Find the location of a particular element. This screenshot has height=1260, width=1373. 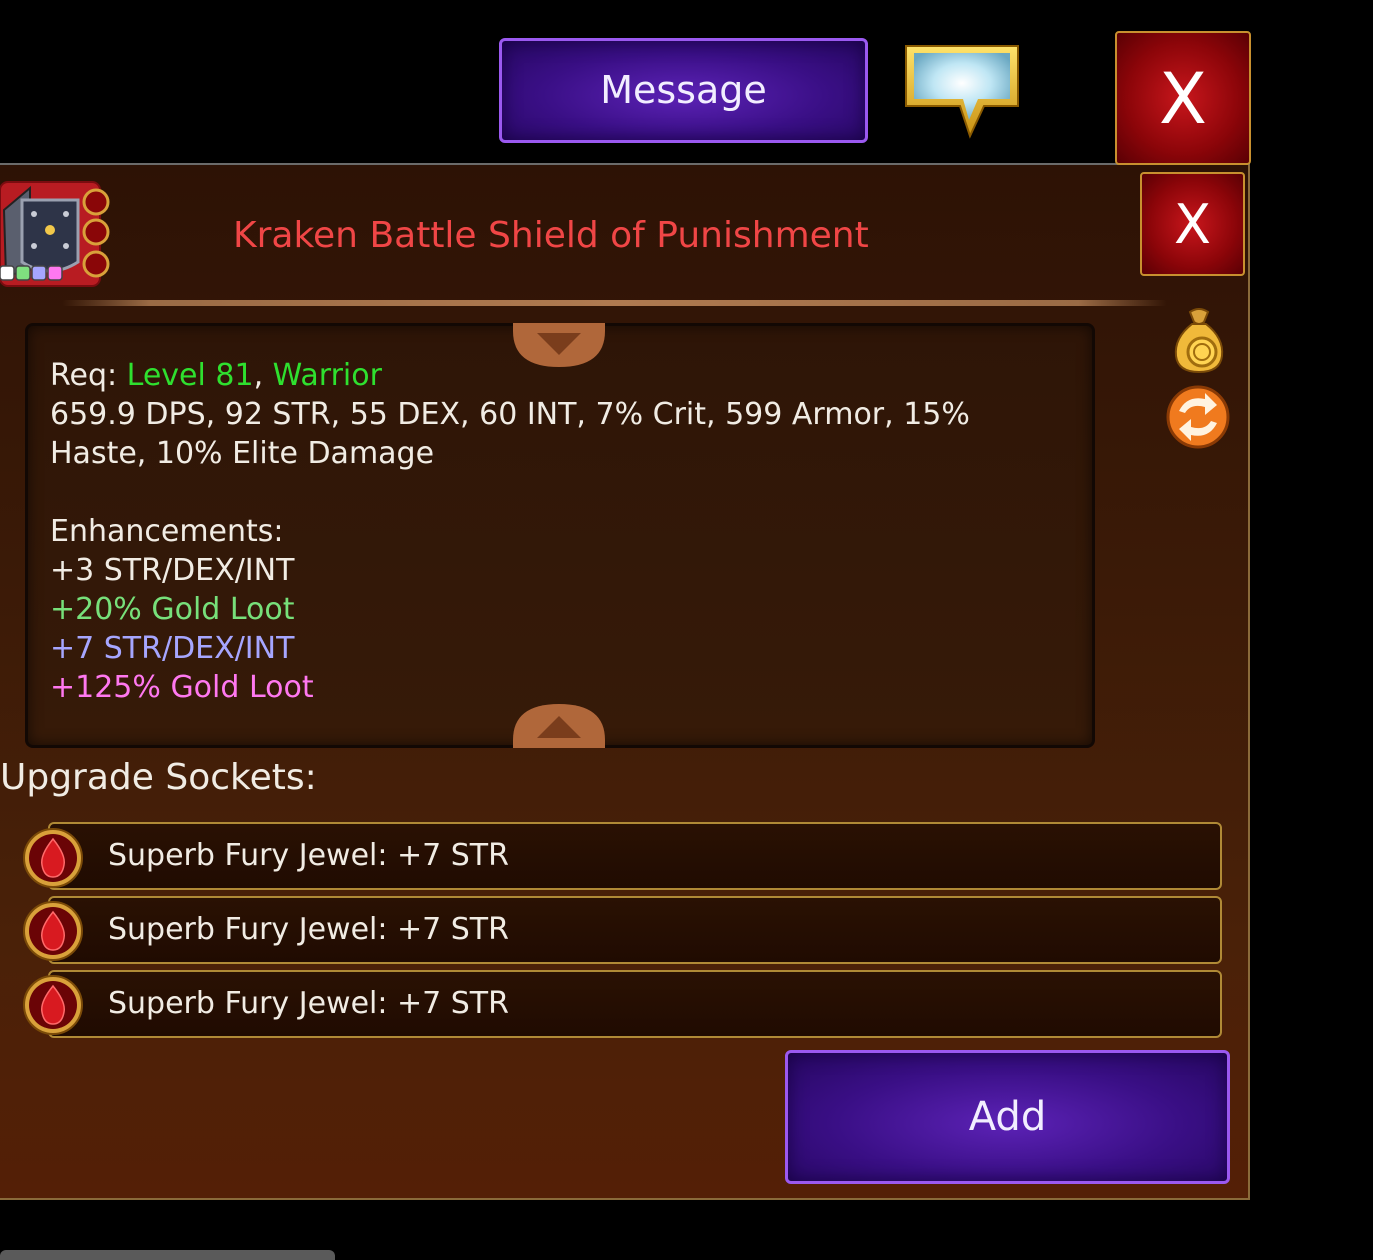

close-panel-button: X is located at coordinates (1192, 224).